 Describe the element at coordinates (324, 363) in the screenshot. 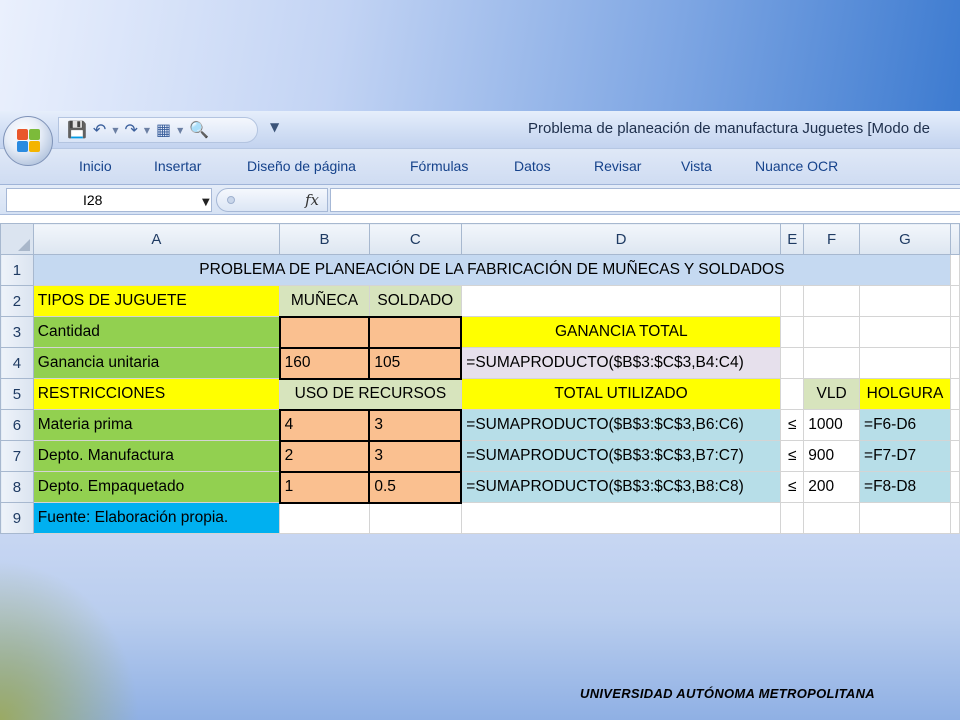

I see `cell-b4: 160` at that location.